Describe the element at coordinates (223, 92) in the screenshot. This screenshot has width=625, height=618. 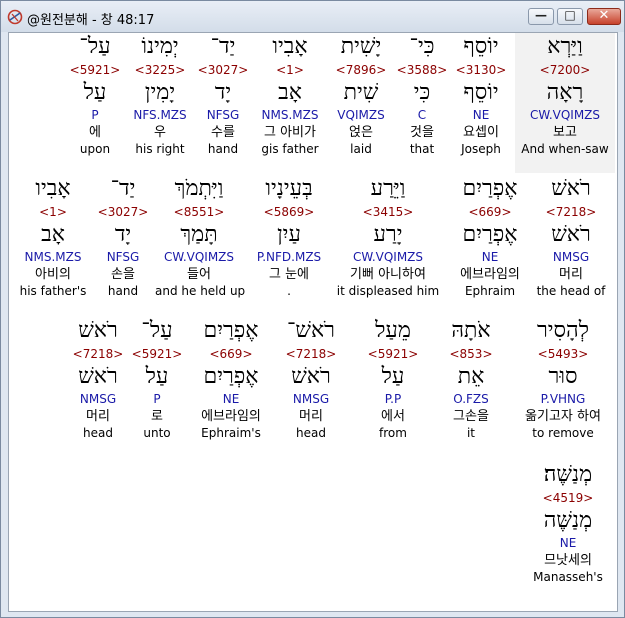
I see `hebrew-lemma: יָד` at that location.